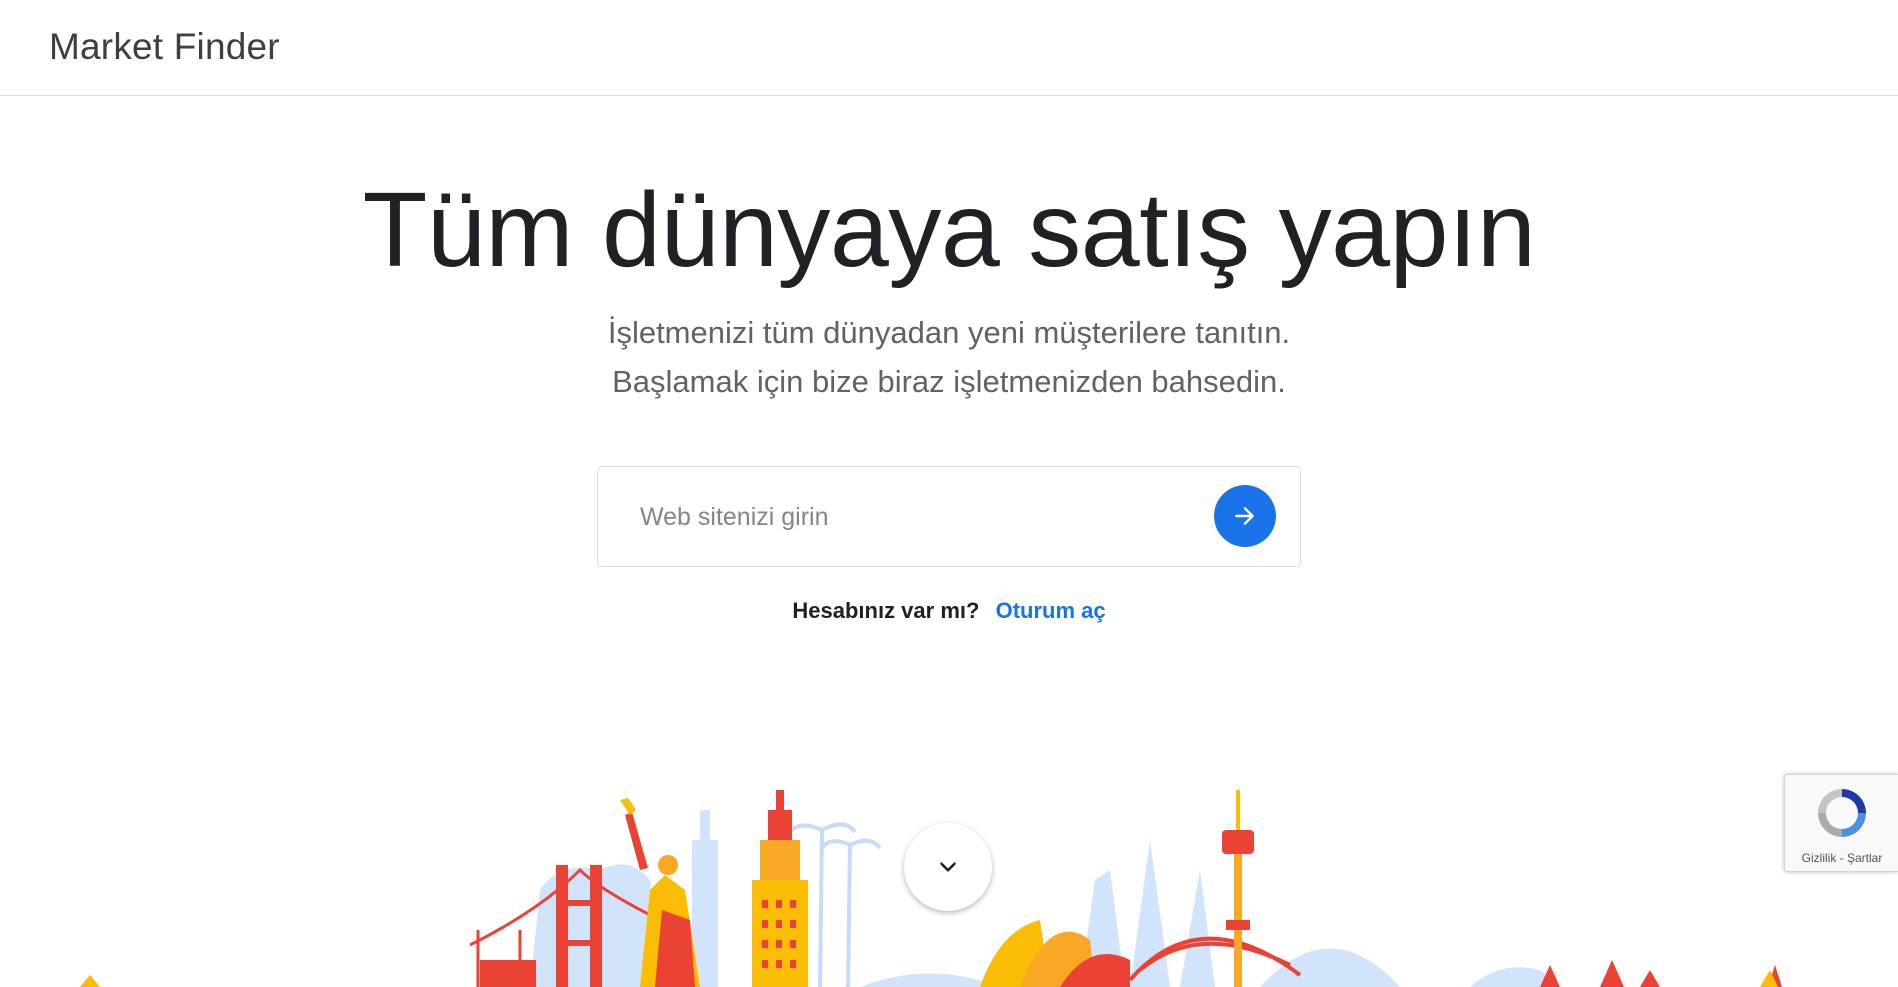 This screenshot has width=1898, height=987. I want to click on chevron-down-icon, so click(948, 867).